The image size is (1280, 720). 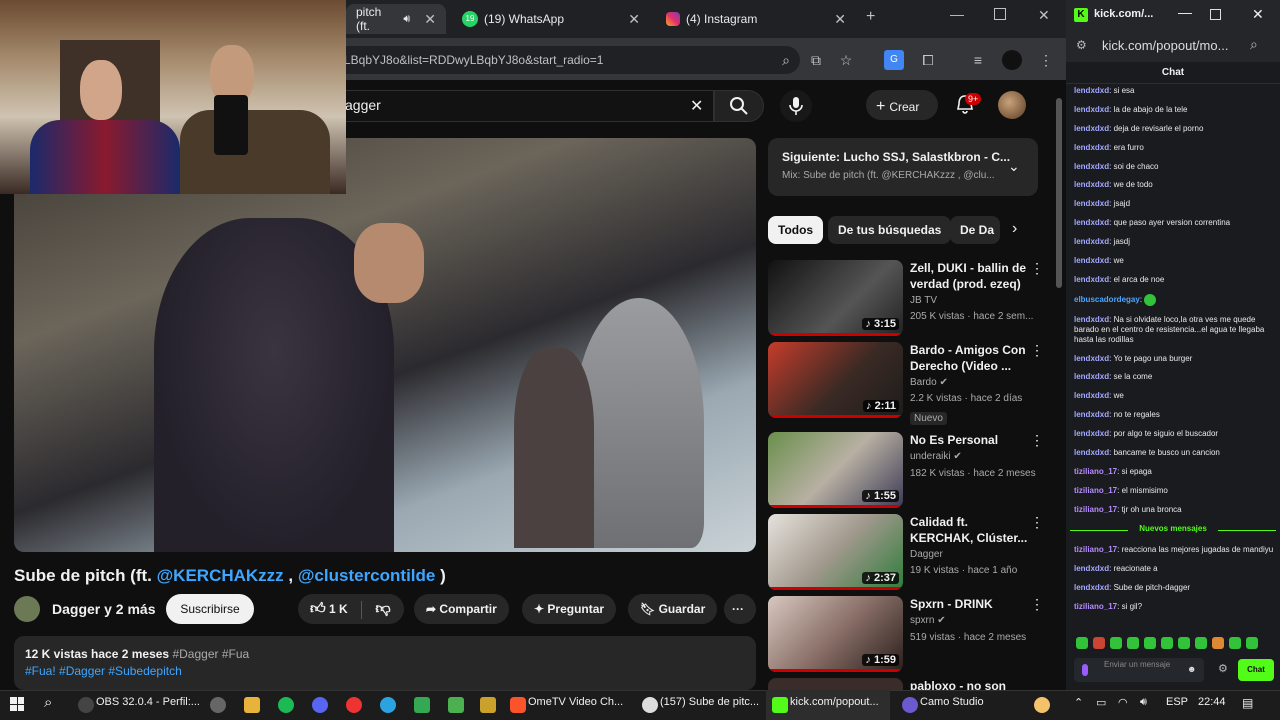 What do you see at coordinates (1081, 45) in the screenshot?
I see `site-settings-icon: ⚙︎` at bounding box center [1081, 45].